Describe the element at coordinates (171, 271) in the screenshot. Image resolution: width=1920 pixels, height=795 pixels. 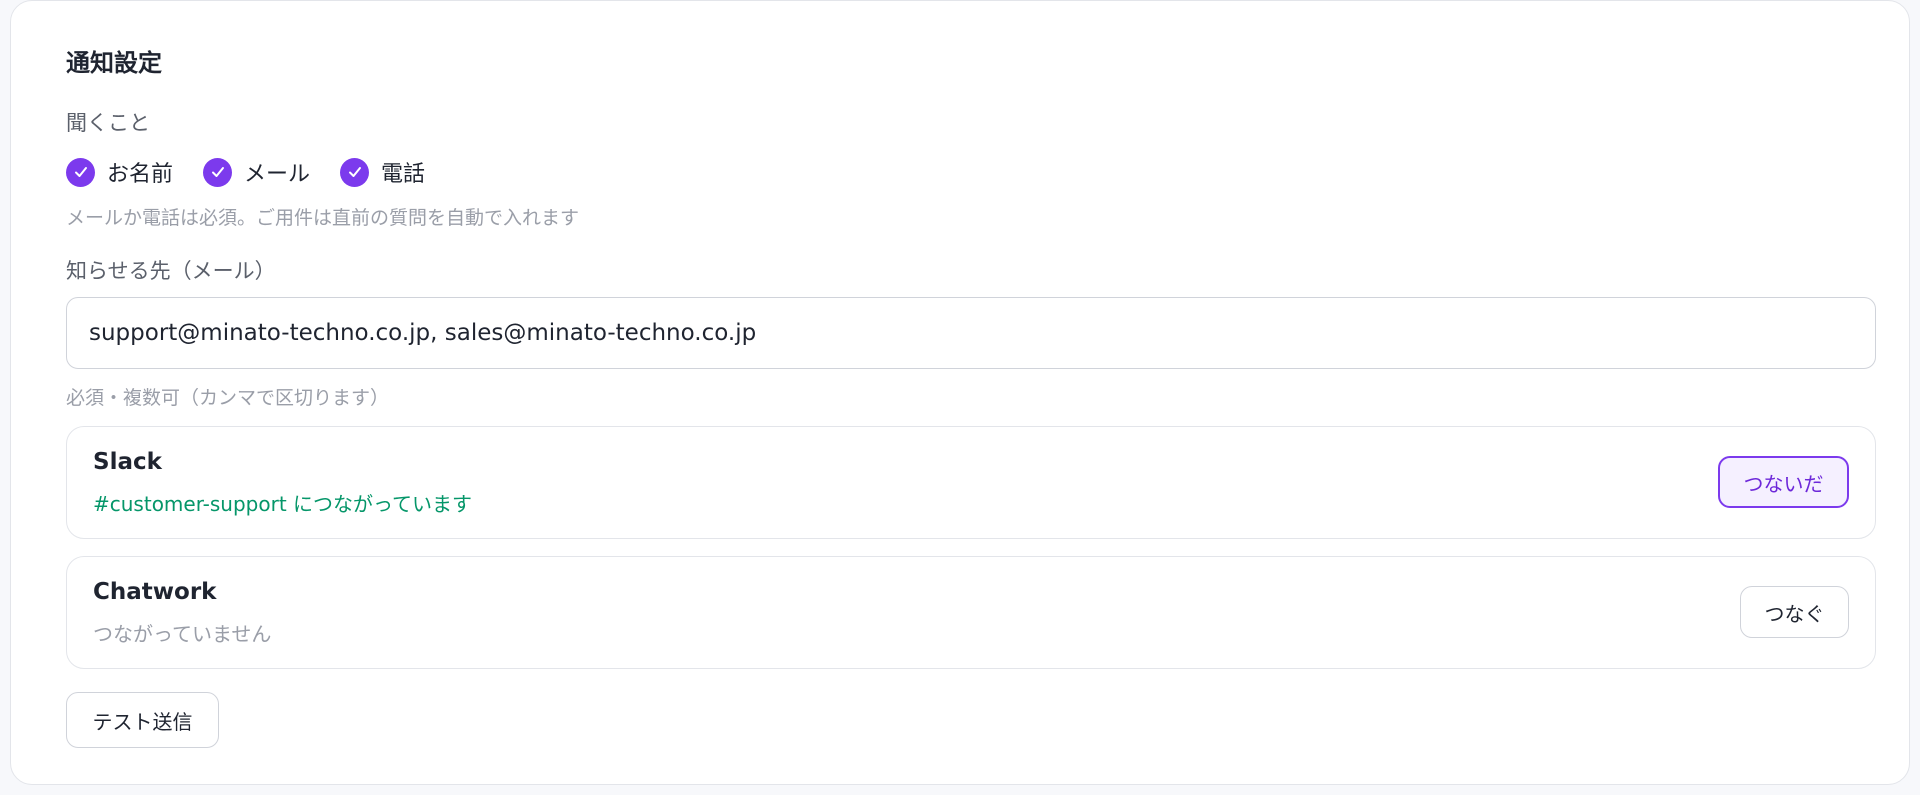
I see `notify-label: 知らせる先（メール）` at that location.